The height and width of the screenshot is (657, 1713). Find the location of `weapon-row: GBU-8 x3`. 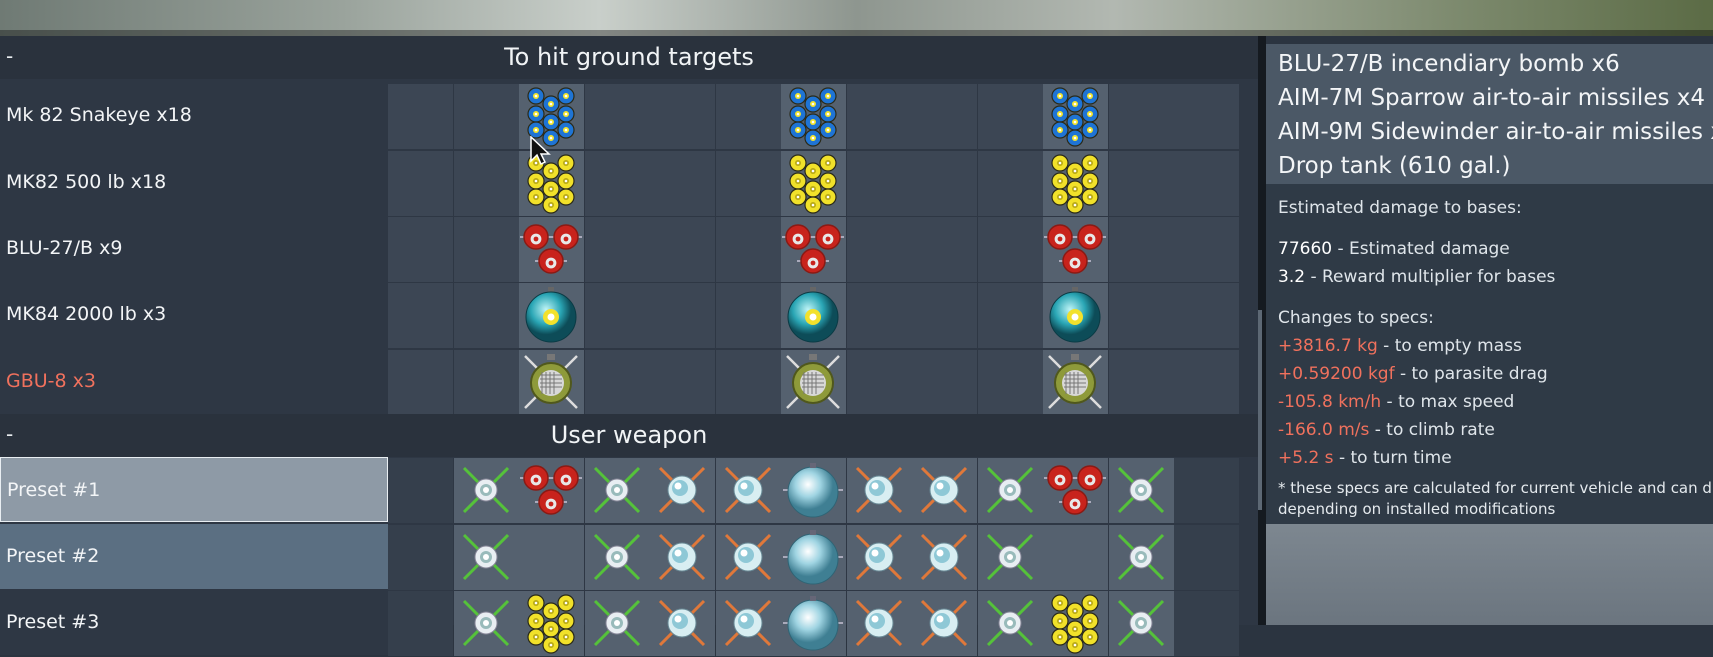

weapon-row: GBU-8 x3 is located at coordinates (629, 382).